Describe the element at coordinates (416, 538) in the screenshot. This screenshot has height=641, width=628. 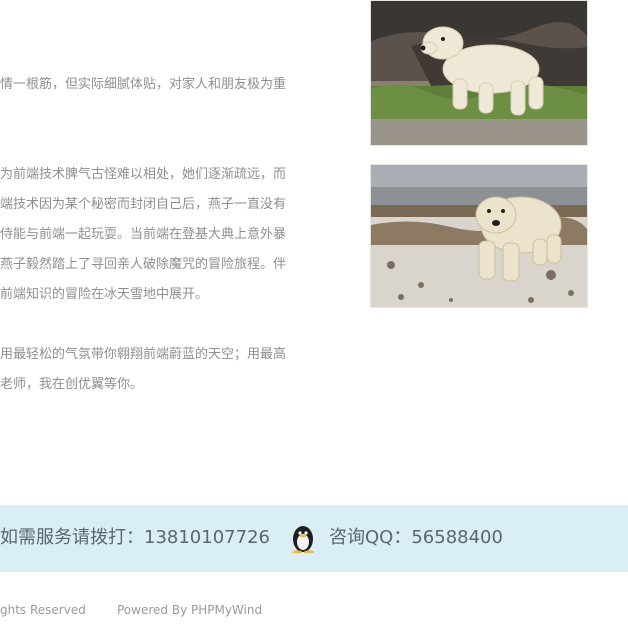
I see `qq-contact-link: 咨询QQ：56588400` at that location.